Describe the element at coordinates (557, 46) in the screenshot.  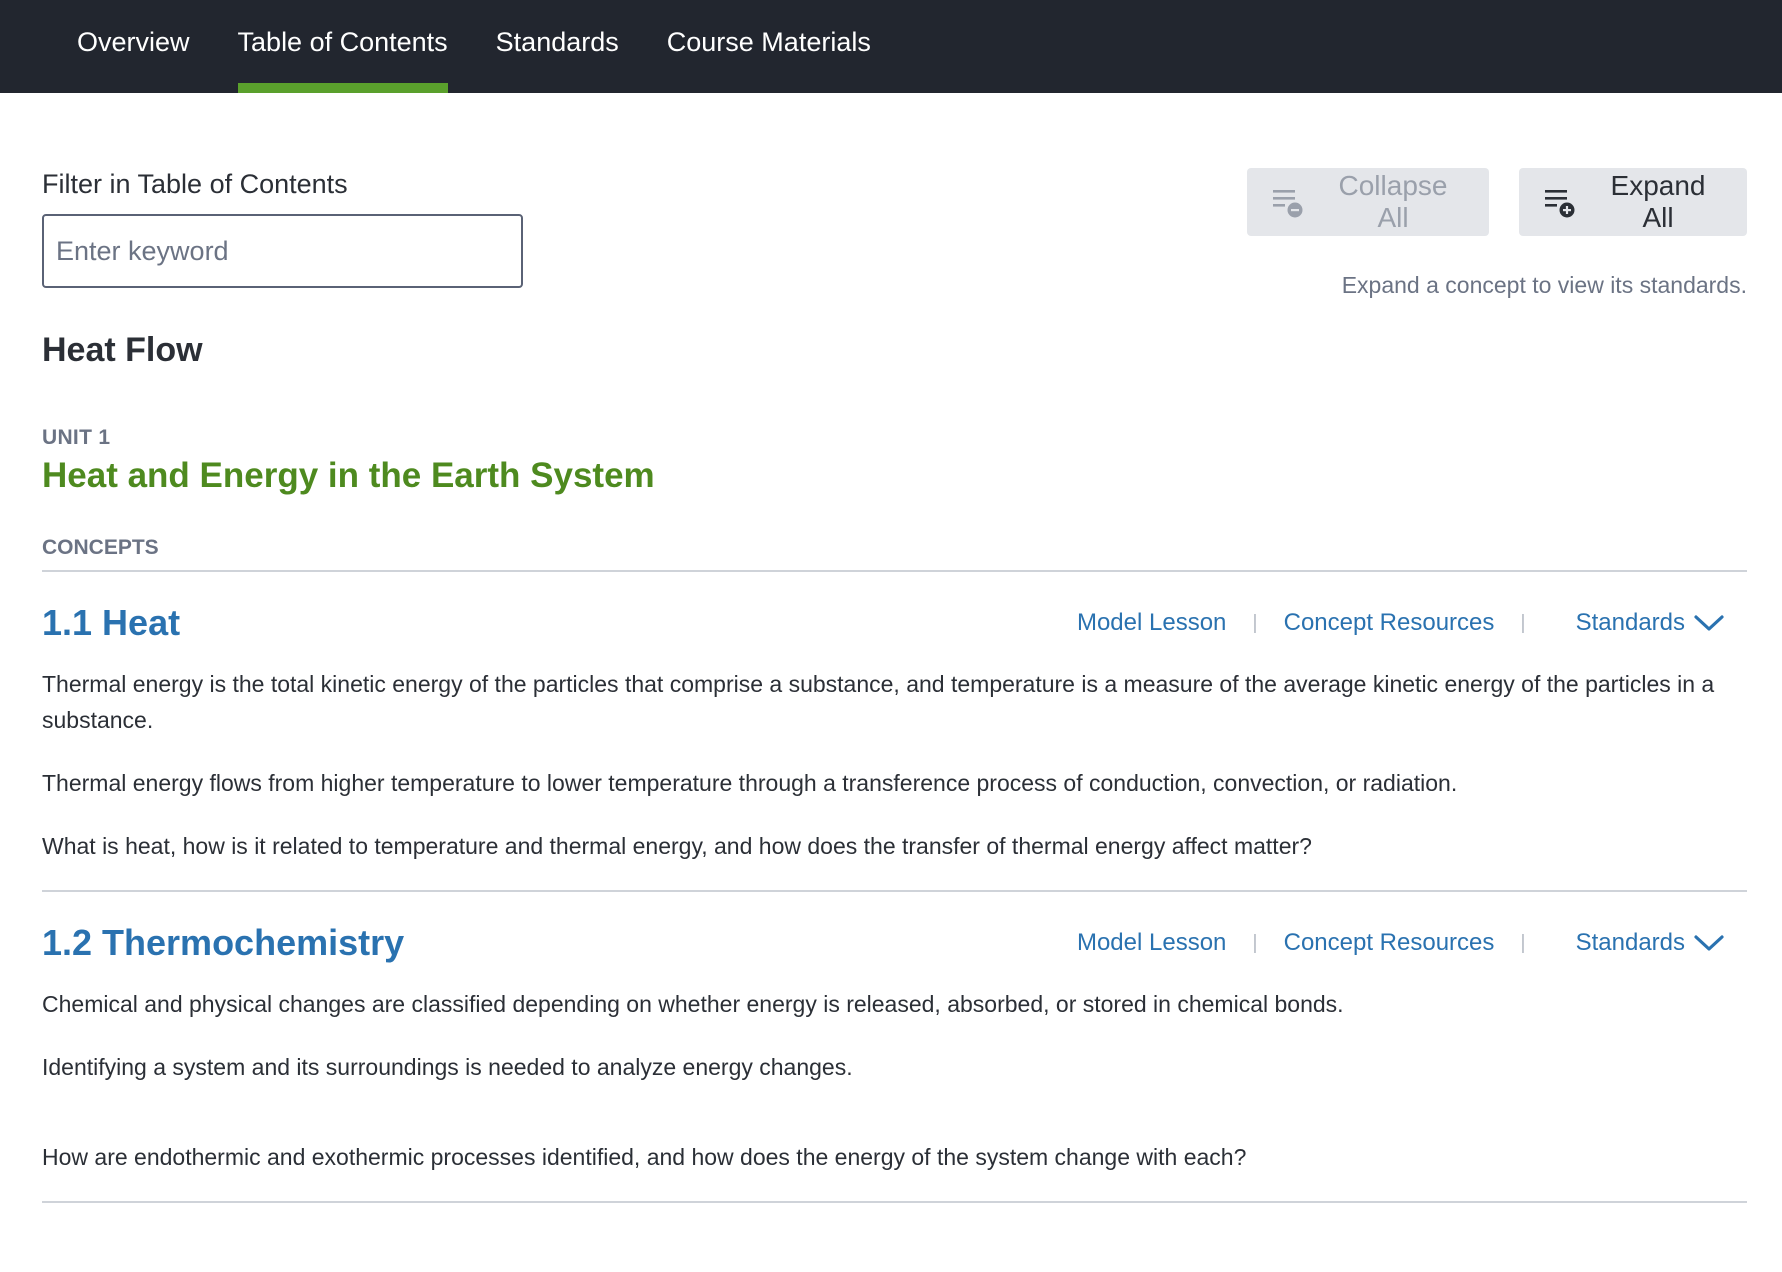
I see `tab-standards: Standards` at that location.